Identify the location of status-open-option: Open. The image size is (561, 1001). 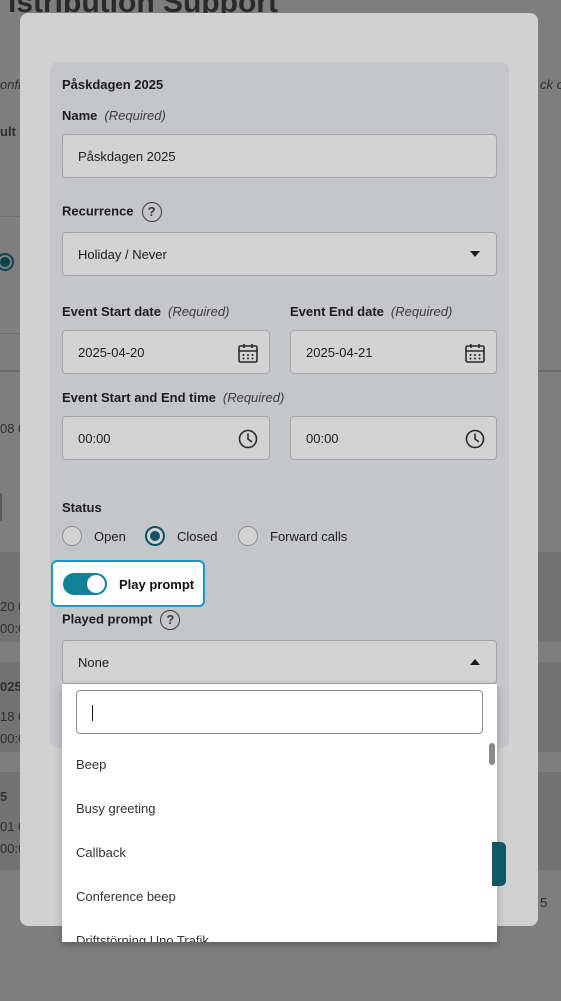
(94, 536).